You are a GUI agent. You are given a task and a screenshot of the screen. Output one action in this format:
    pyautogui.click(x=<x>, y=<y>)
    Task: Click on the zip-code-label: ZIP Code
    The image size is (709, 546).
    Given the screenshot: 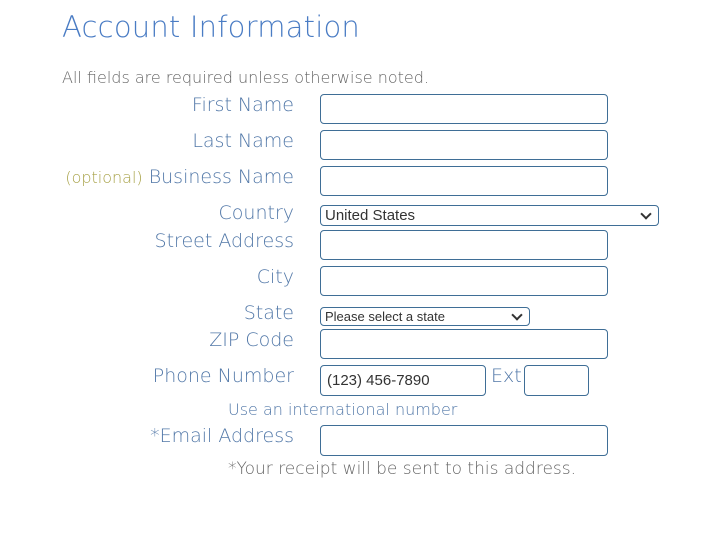 What is the action you would take?
    pyautogui.click(x=251, y=340)
    